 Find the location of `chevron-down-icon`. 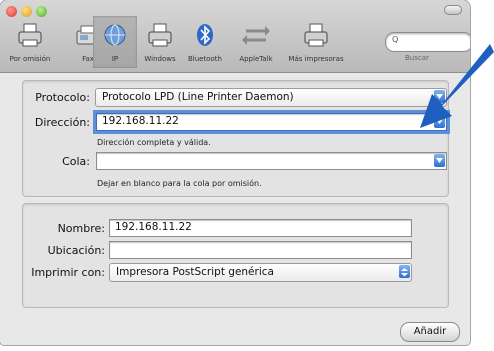

chevron-down-icon is located at coordinates (439, 160).